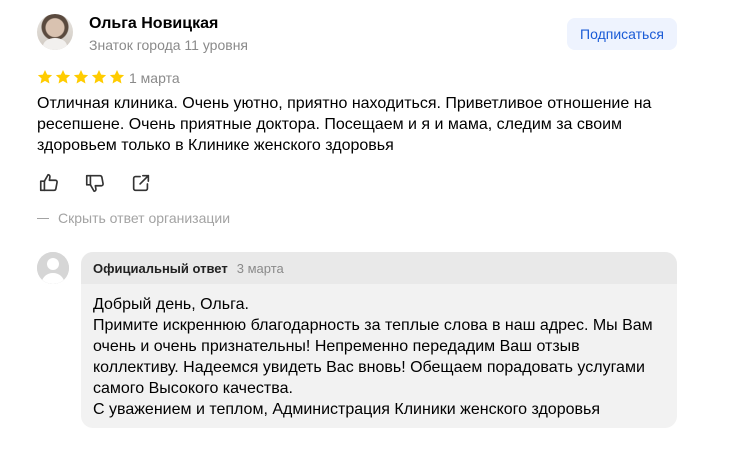 Image resolution: width=736 pixels, height=454 pixels. I want to click on reply-date: 3 марта, so click(260, 268).